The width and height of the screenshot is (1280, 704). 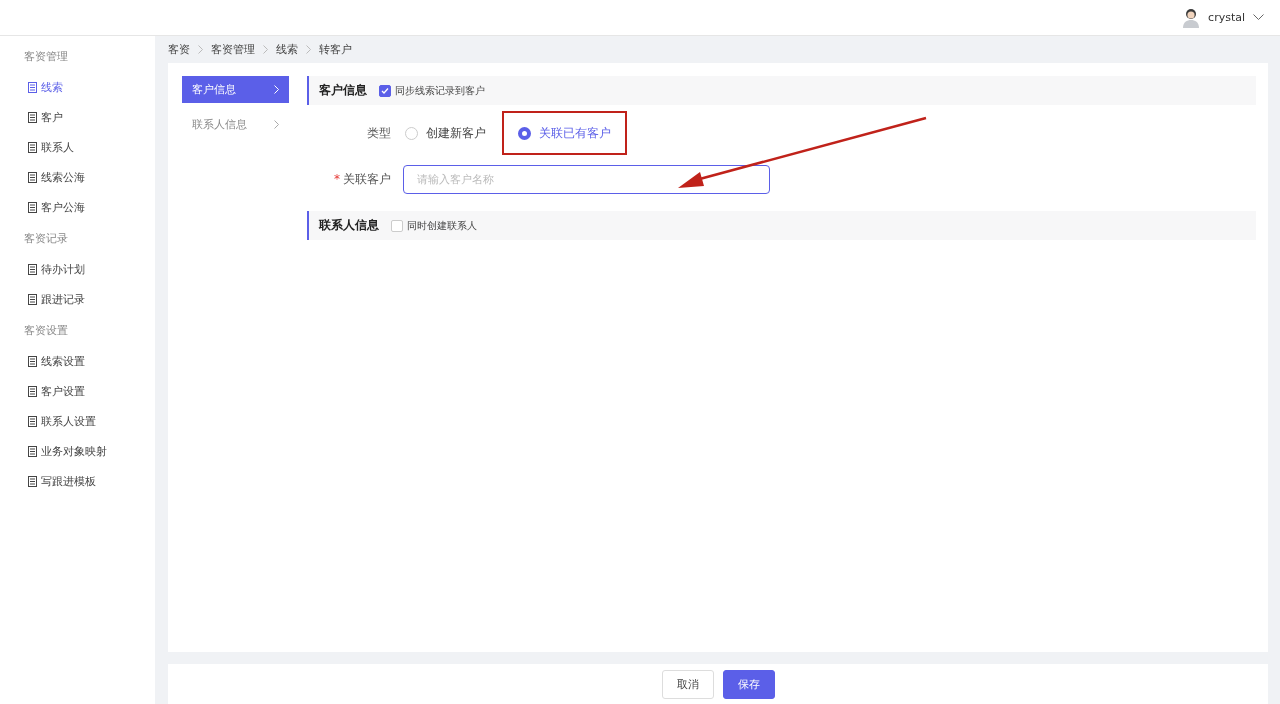 I want to click on field-label: * 关联客户, so click(x=362, y=179).